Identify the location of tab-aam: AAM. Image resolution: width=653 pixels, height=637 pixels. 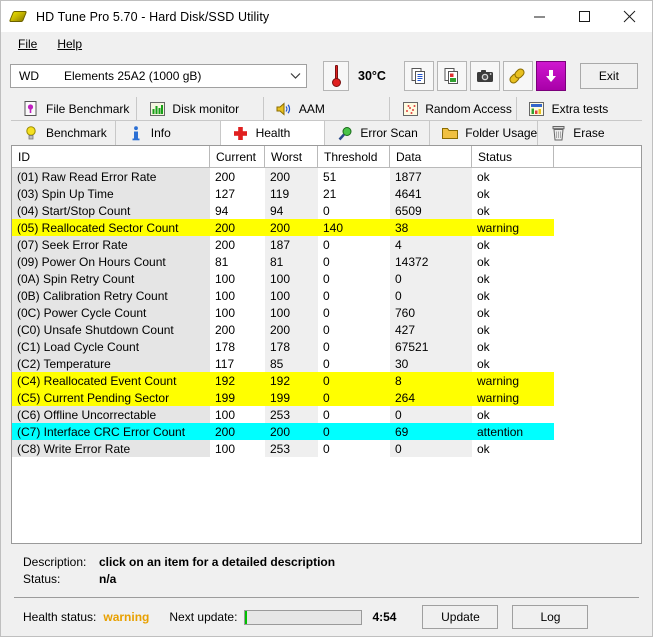
(327, 109).